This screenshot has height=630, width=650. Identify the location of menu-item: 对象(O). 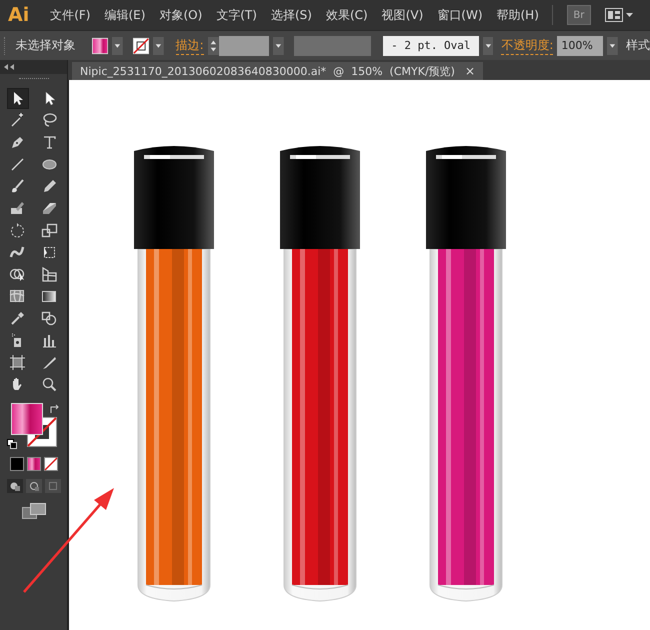
(181, 15).